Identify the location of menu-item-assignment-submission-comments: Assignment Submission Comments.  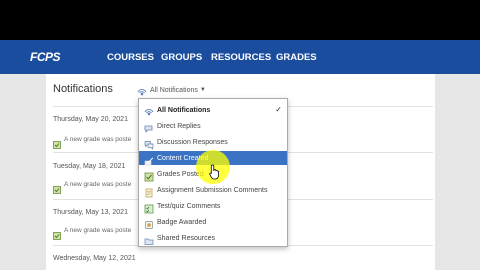
(213, 190).